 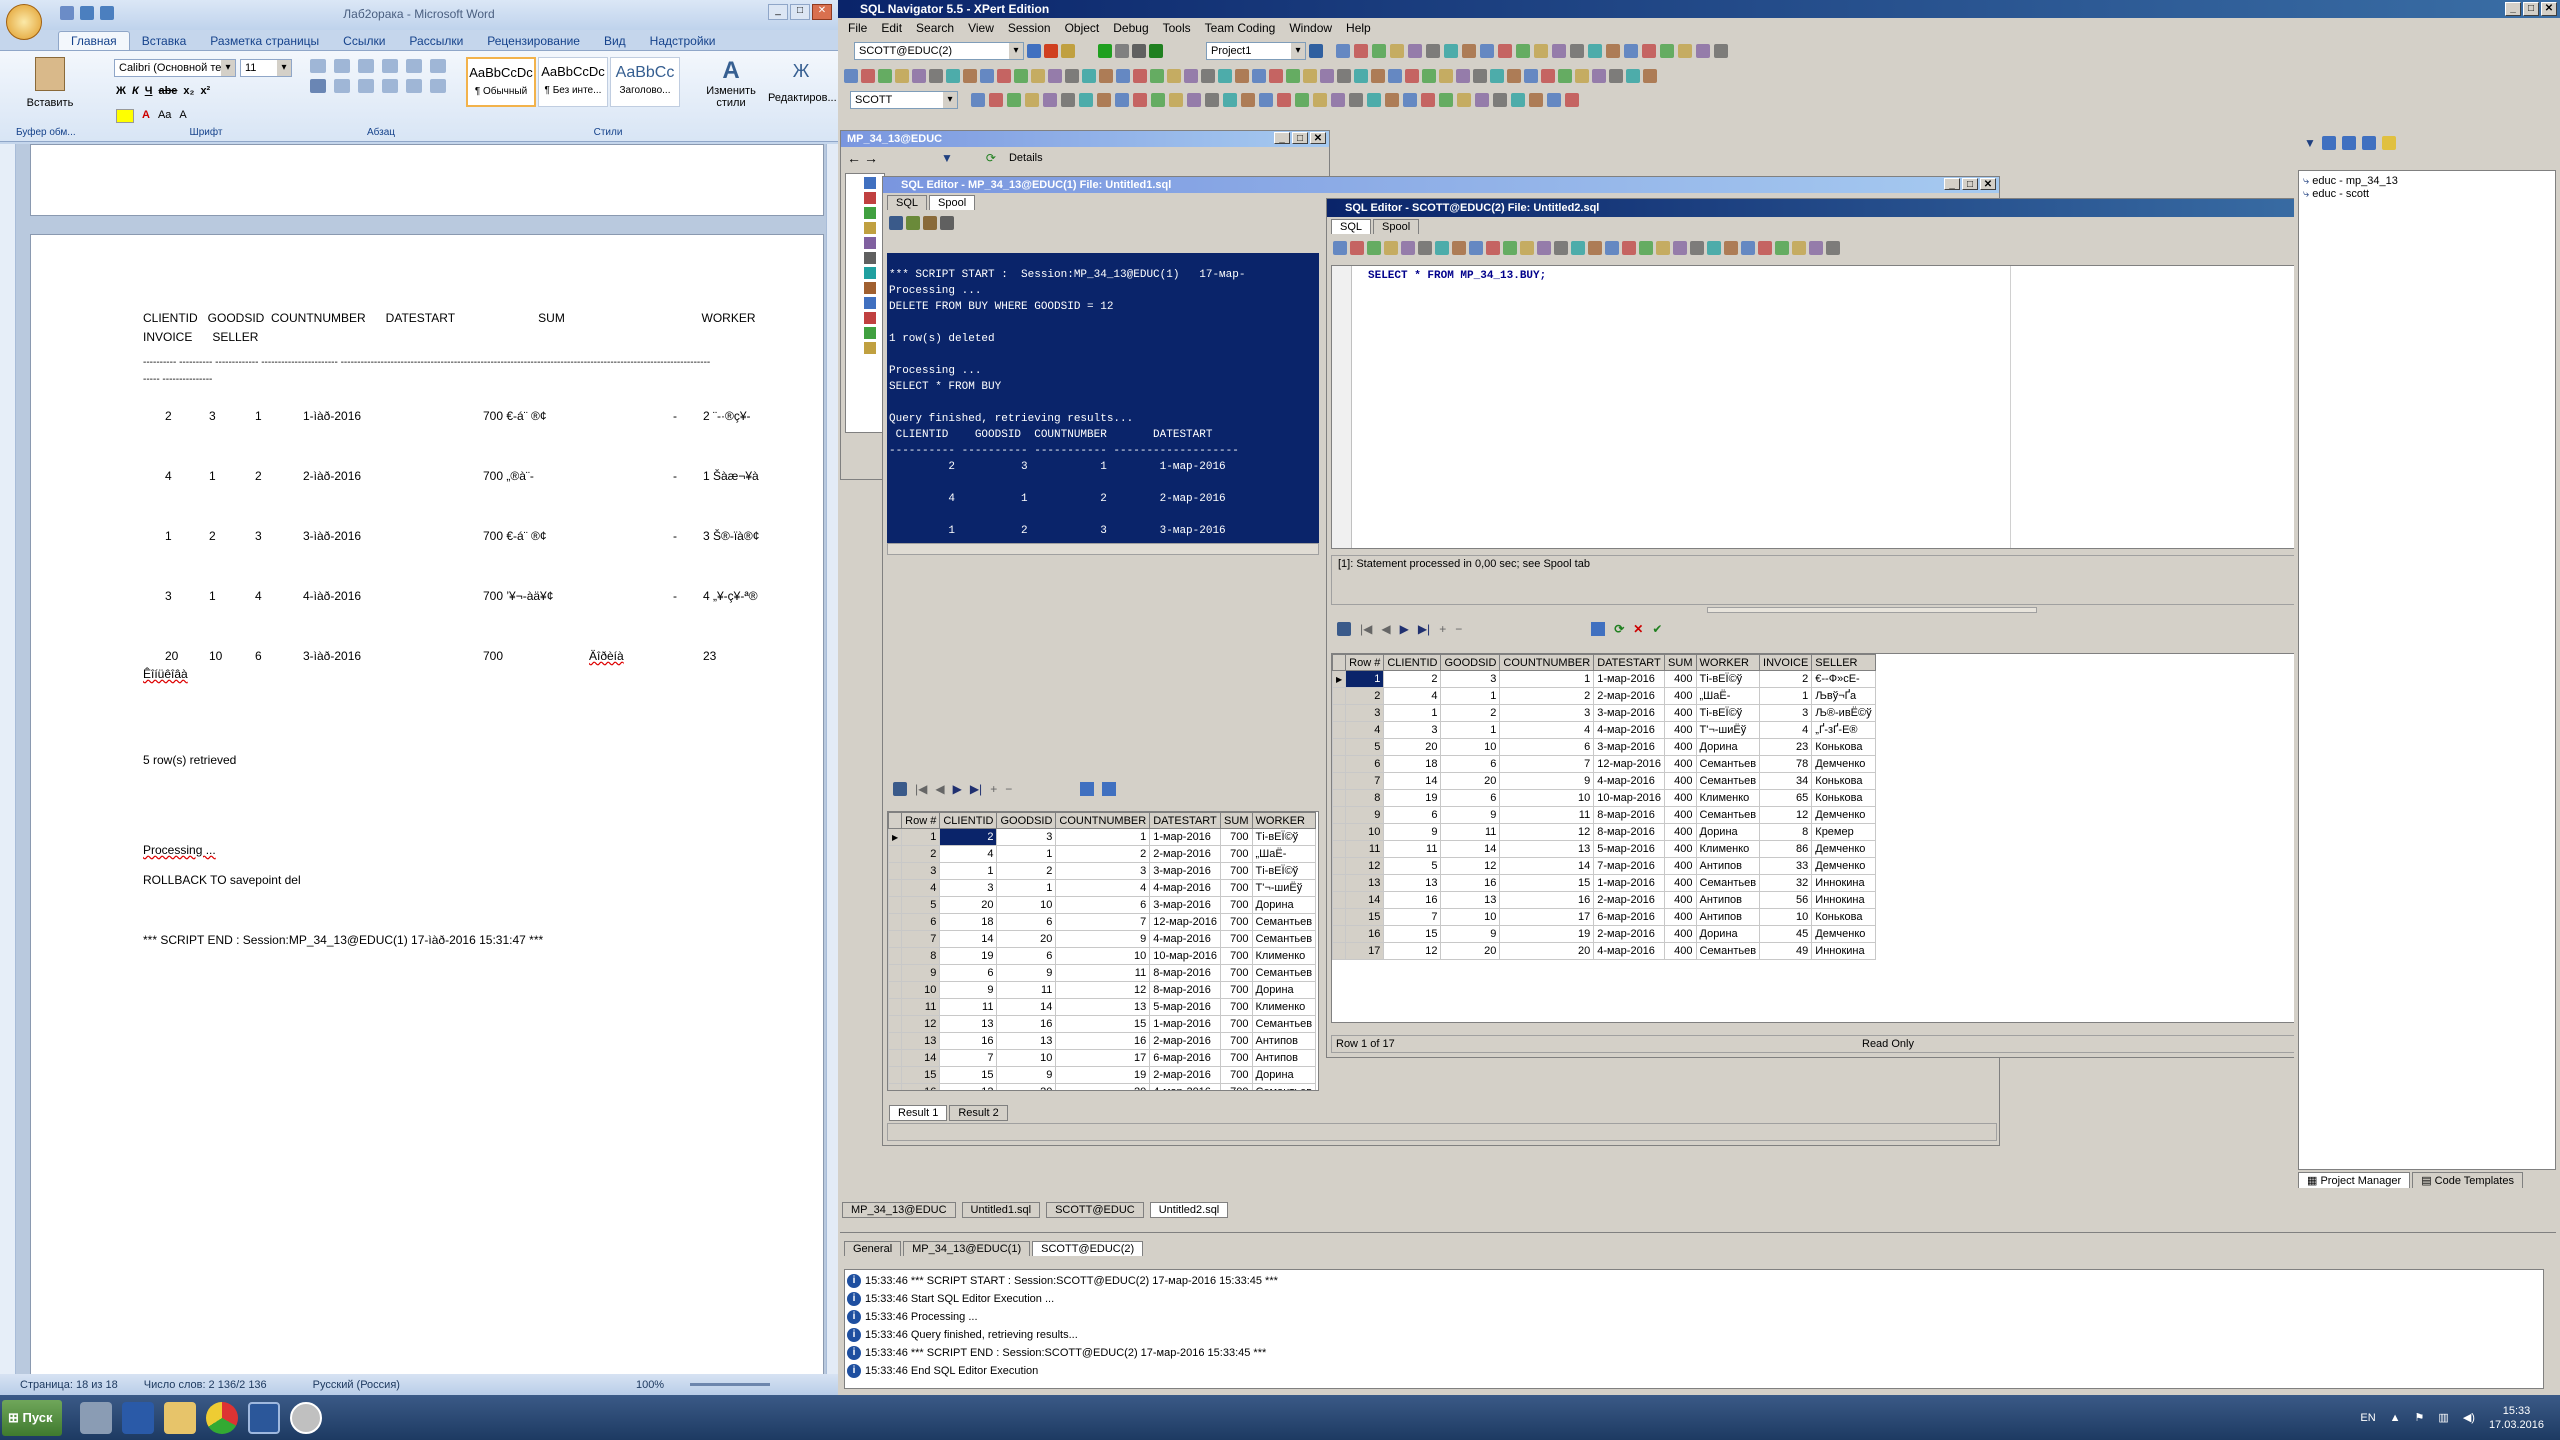 I want to click on table-row: 13 16 13 16 2-мар-2016 700 Антипов, so click(x=1102, y=1041).